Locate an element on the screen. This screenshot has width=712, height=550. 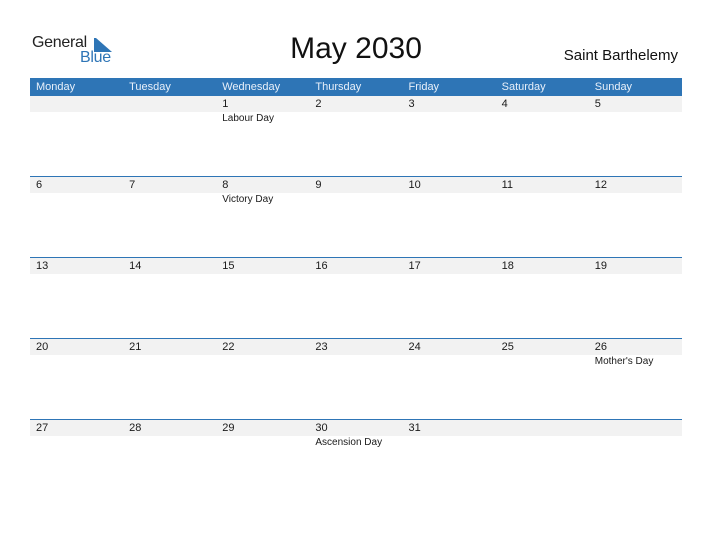
day-cell: 2 is located at coordinates (355, 136).